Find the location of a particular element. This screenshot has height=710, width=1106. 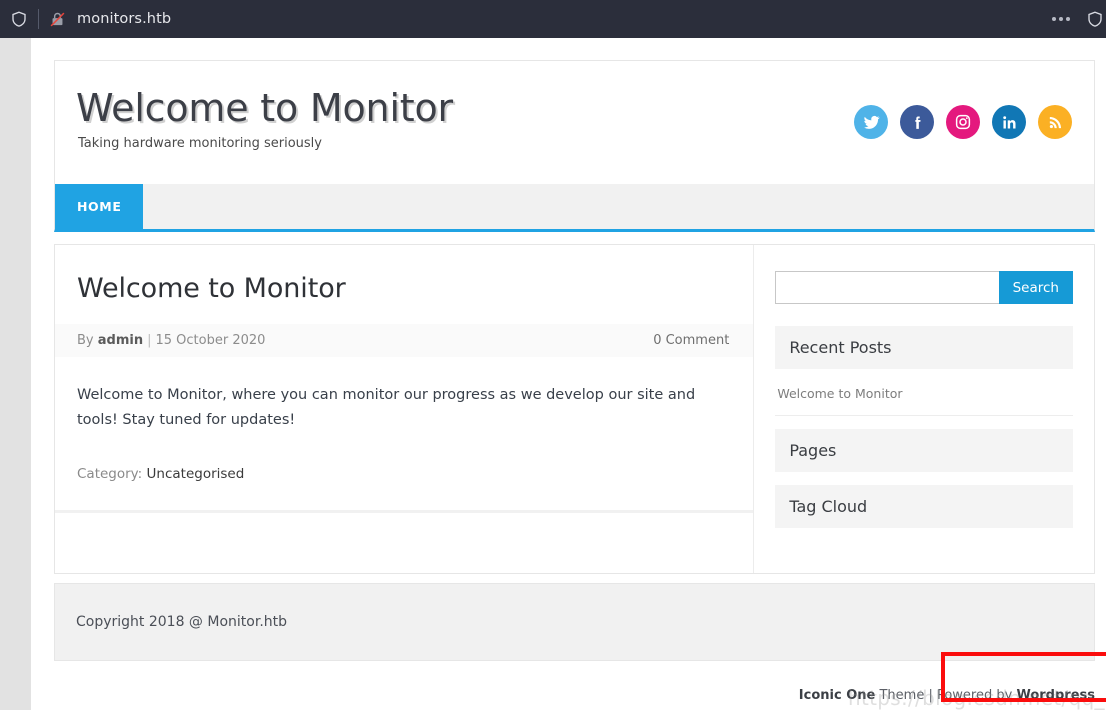

credit-platform-name: Wordpress is located at coordinates (1055, 695).